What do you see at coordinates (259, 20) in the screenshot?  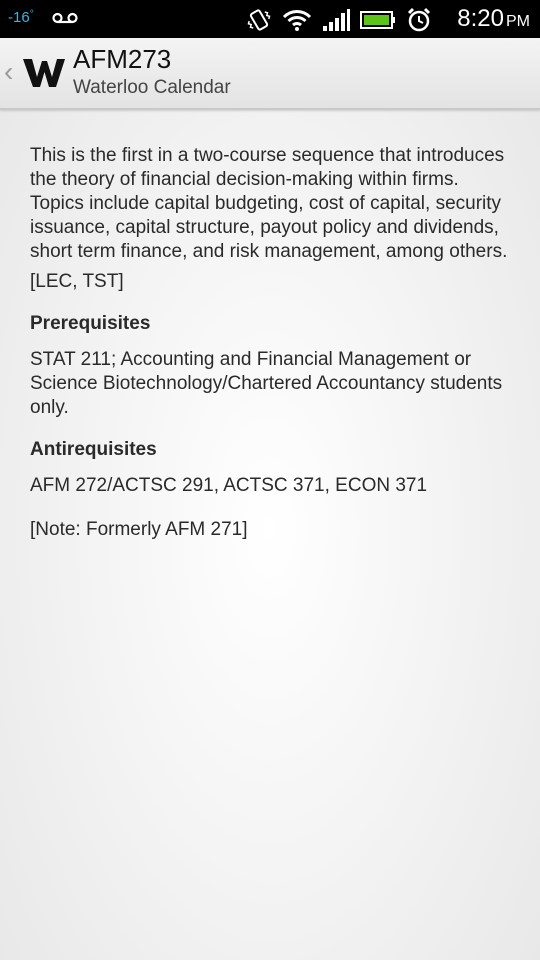 I see `vibrate-icon` at bounding box center [259, 20].